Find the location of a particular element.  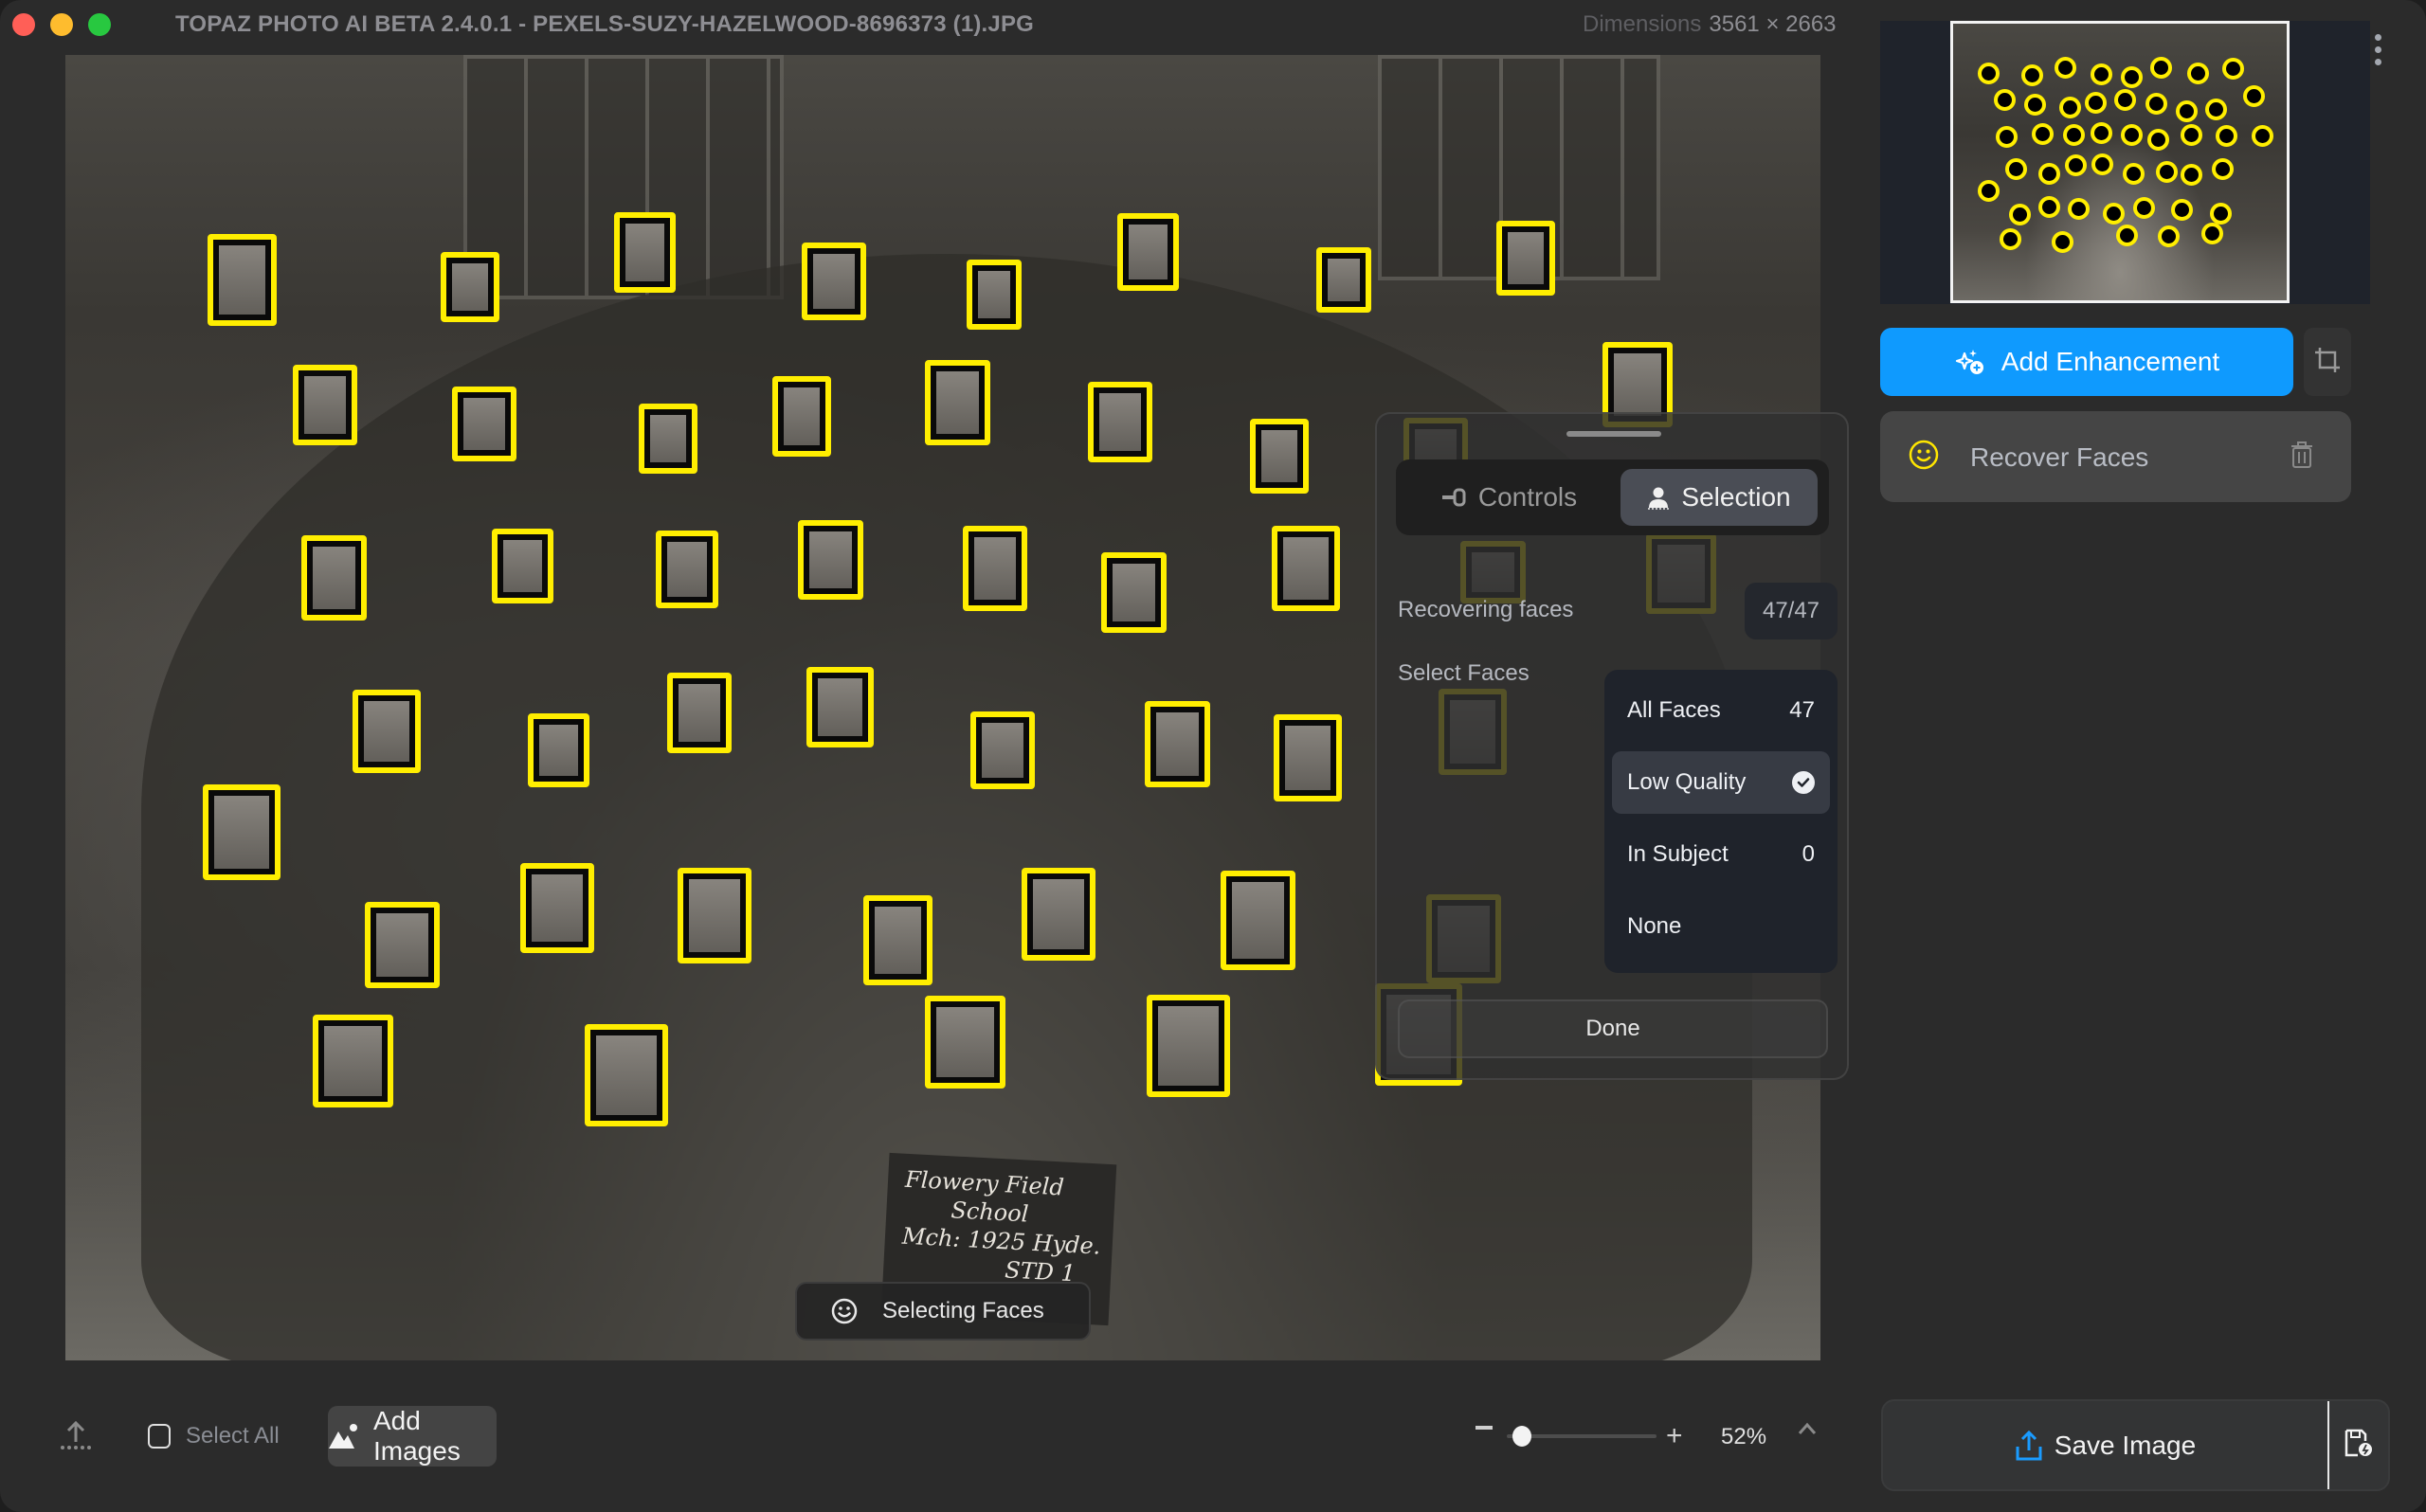

add-enhancement-button: Add Enhancement is located at coordinates (2086, 362).